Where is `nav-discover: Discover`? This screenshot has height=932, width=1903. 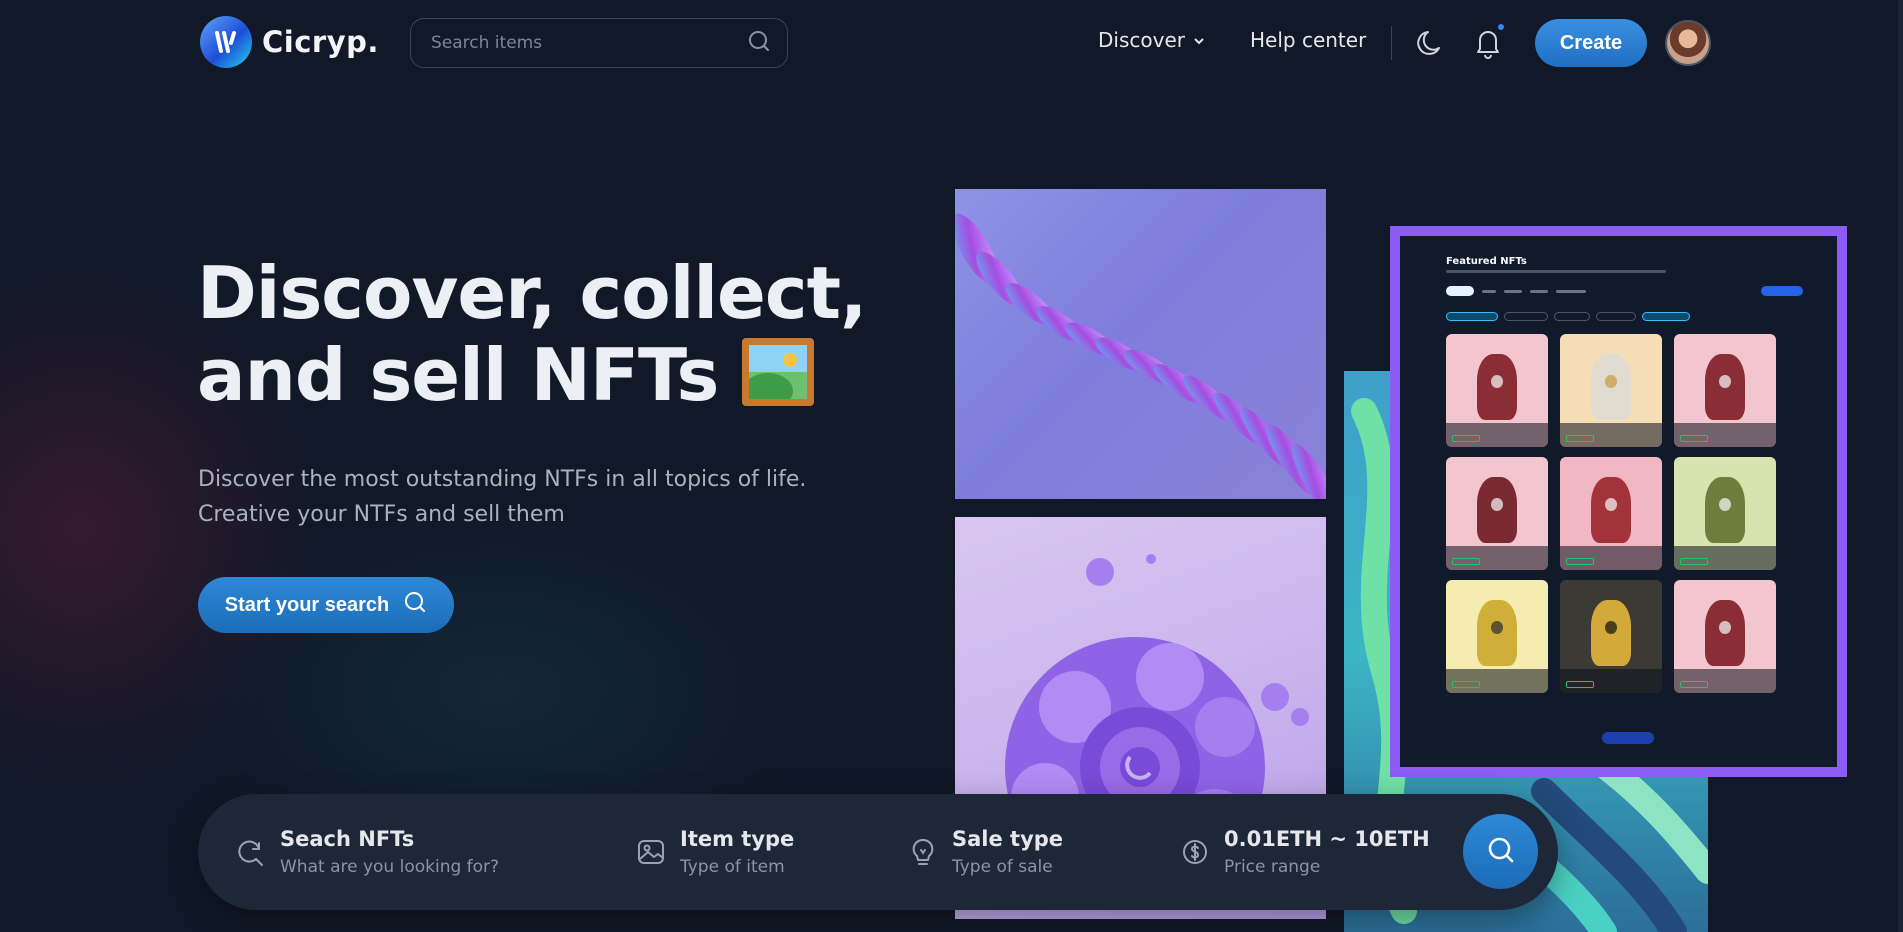
nav-discover: Discover is located at coordinates (1151, 40).